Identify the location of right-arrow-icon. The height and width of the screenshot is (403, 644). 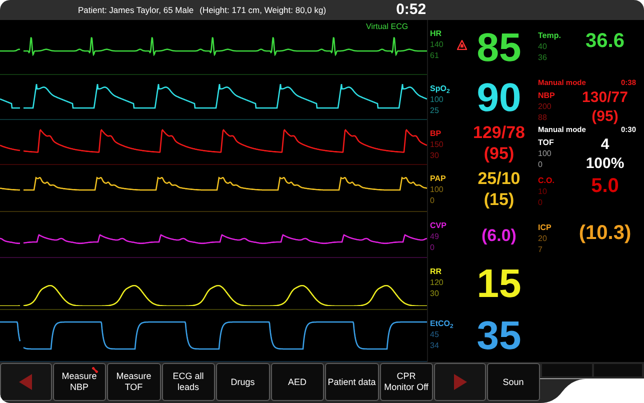
(459, 382).